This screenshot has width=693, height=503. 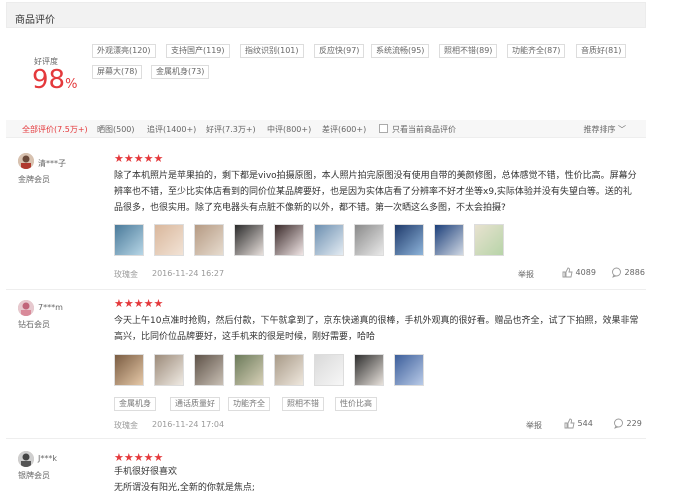 What do you see at coordinates (35, 20) in the screenshot?
I see `reviews-title: 商品评价` at bounding box center [35, 20].